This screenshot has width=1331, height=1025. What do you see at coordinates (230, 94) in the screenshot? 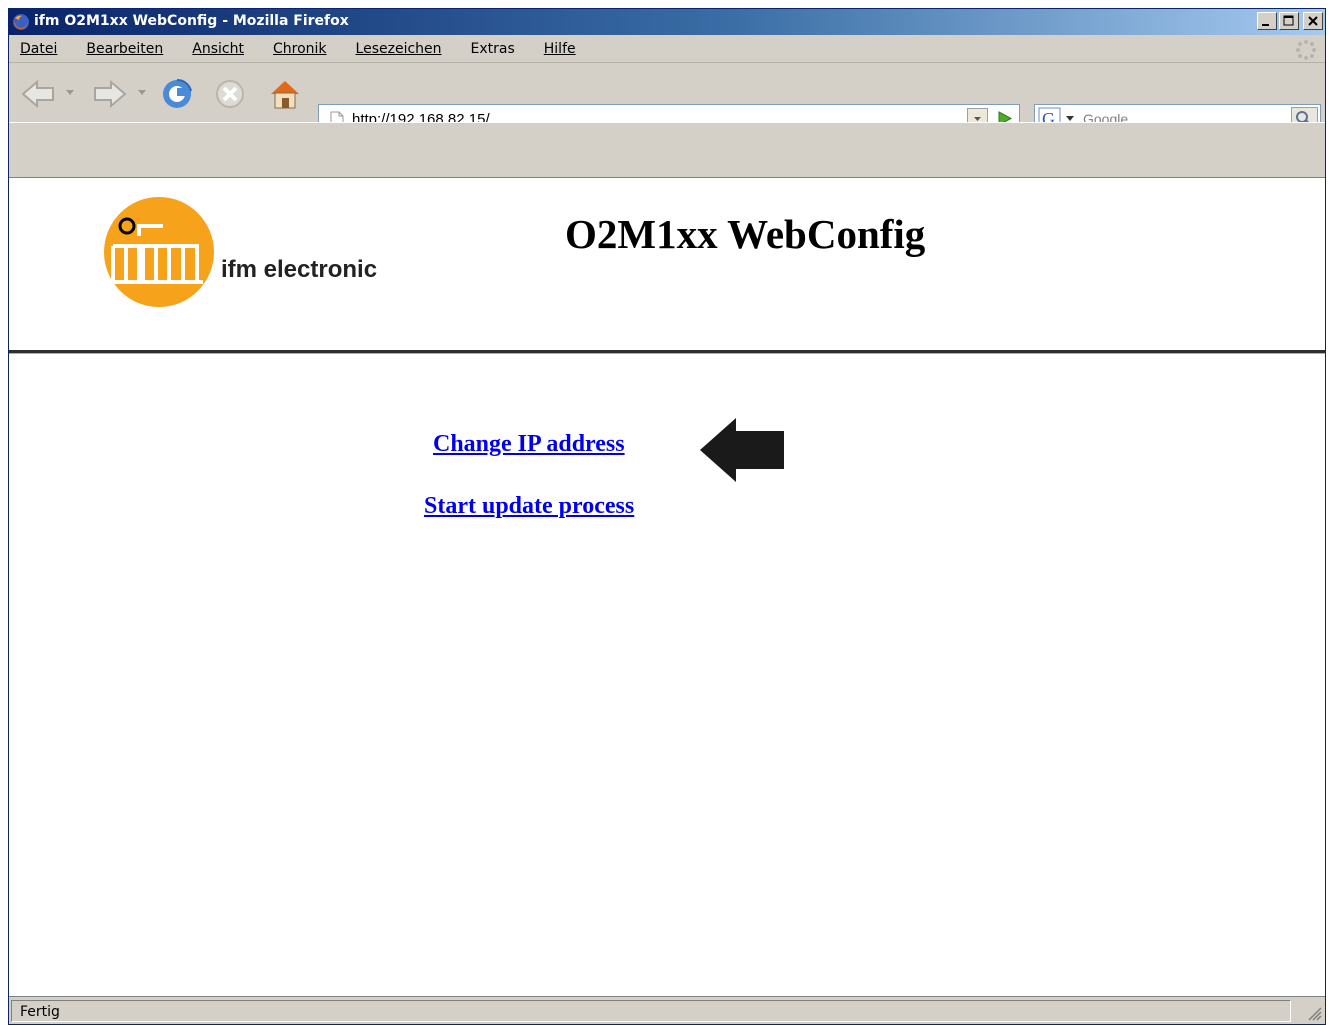
I see `stop-icon` at bounding box center [230, 94].